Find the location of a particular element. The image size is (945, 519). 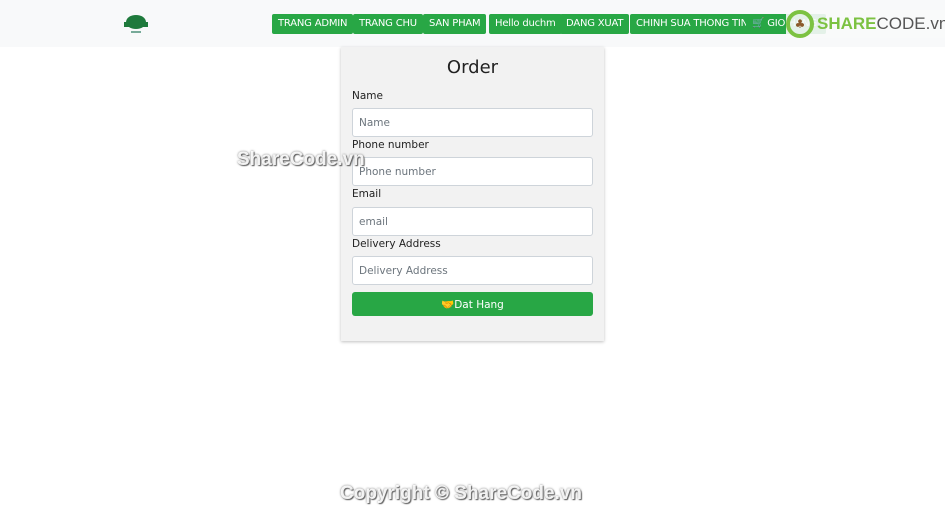

address-label: Delivery Address is located at coordinates (396, 244).